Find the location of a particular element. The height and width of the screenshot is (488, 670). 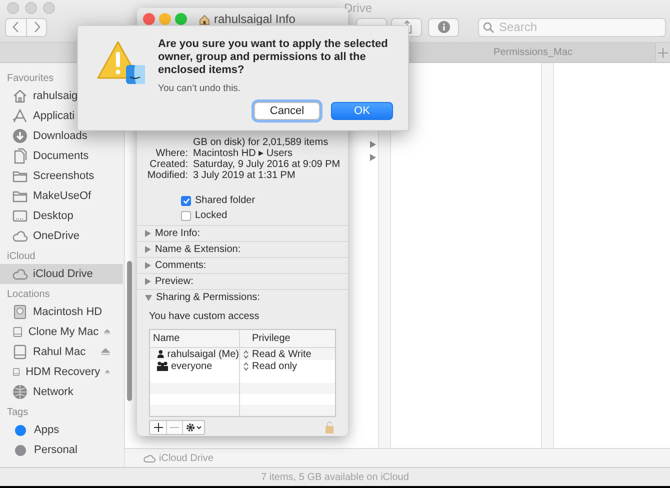

sidebar-item: Documents is located at coordinates (46, 156).